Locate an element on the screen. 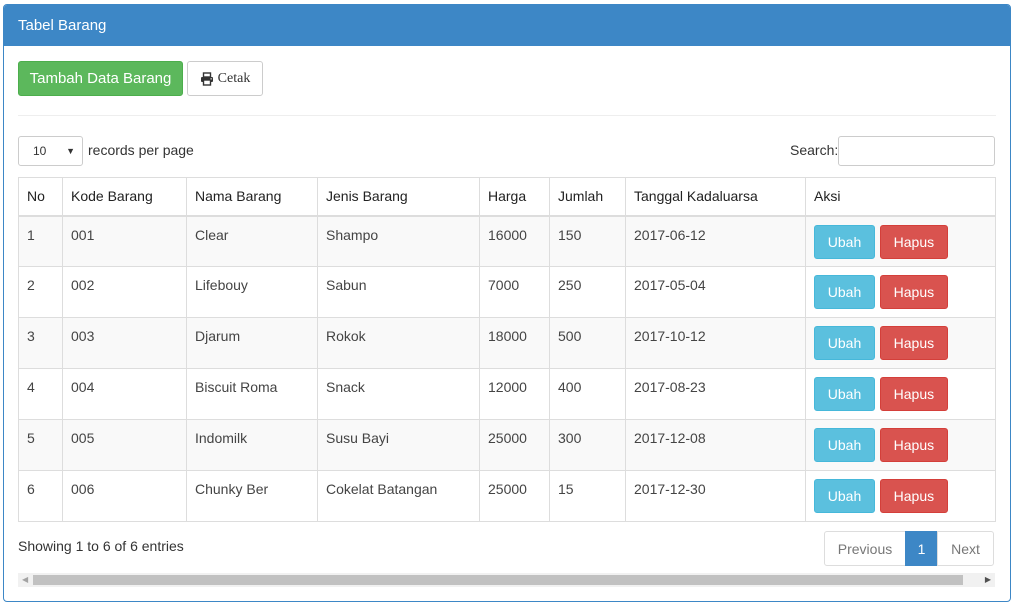 This screenshot has width=1016, height=605. cell-nama-barang: Biscuit Roma is located at coordinates (252, 394).